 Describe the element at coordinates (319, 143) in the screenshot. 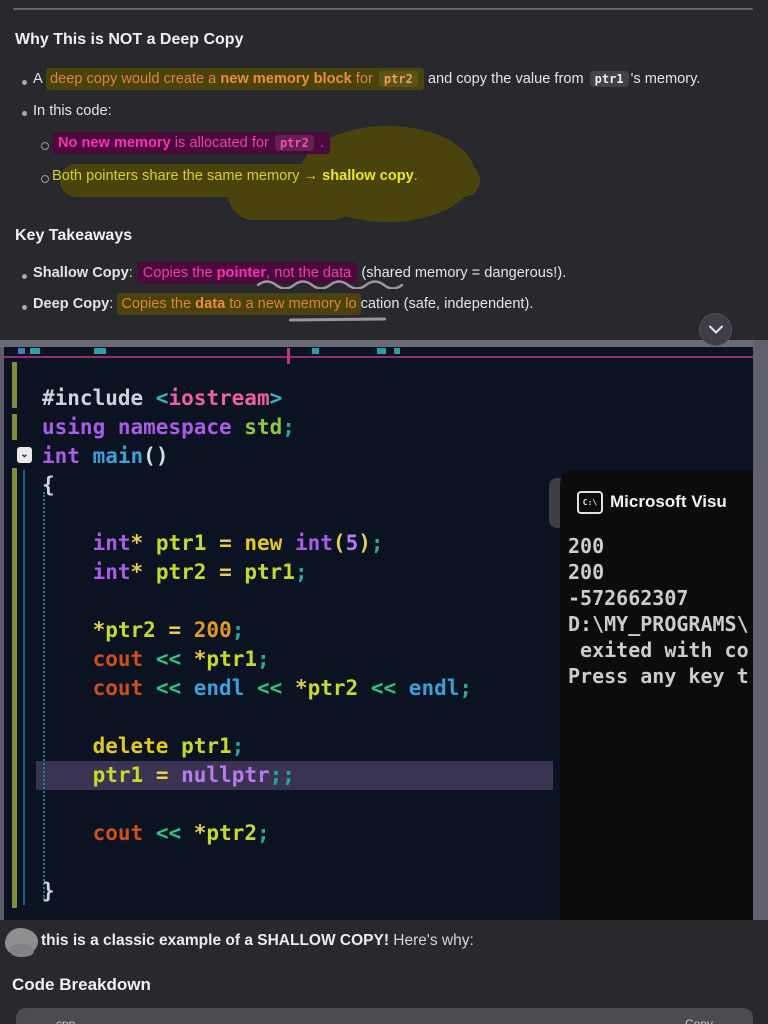

I see `sub1-tail: .` at that location.